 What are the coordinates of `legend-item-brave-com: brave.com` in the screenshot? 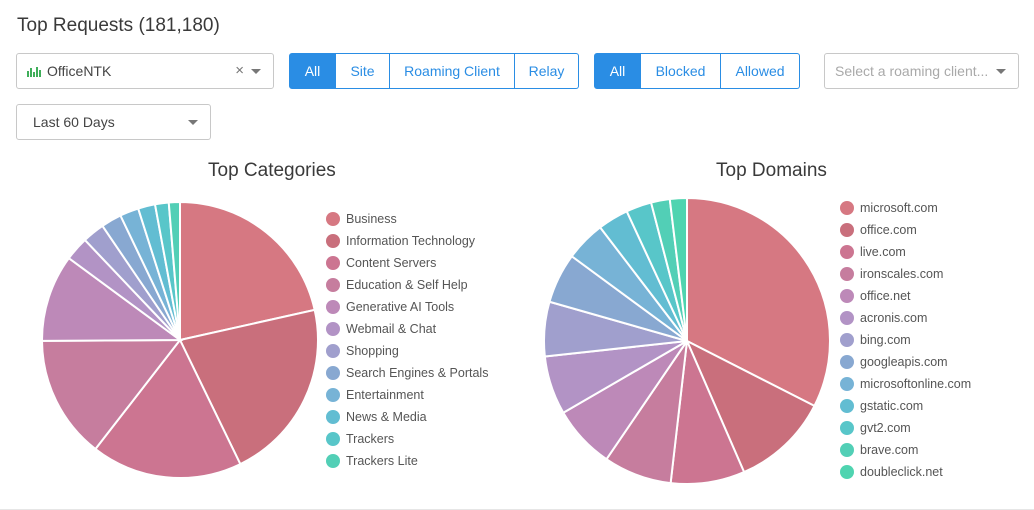 It's located at (905, 450).